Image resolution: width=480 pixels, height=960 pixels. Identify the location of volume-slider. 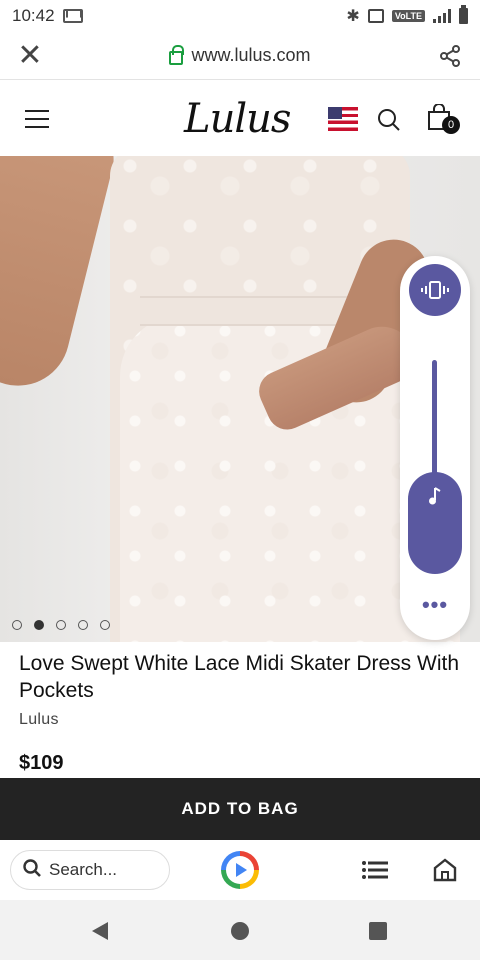
(435, 523).